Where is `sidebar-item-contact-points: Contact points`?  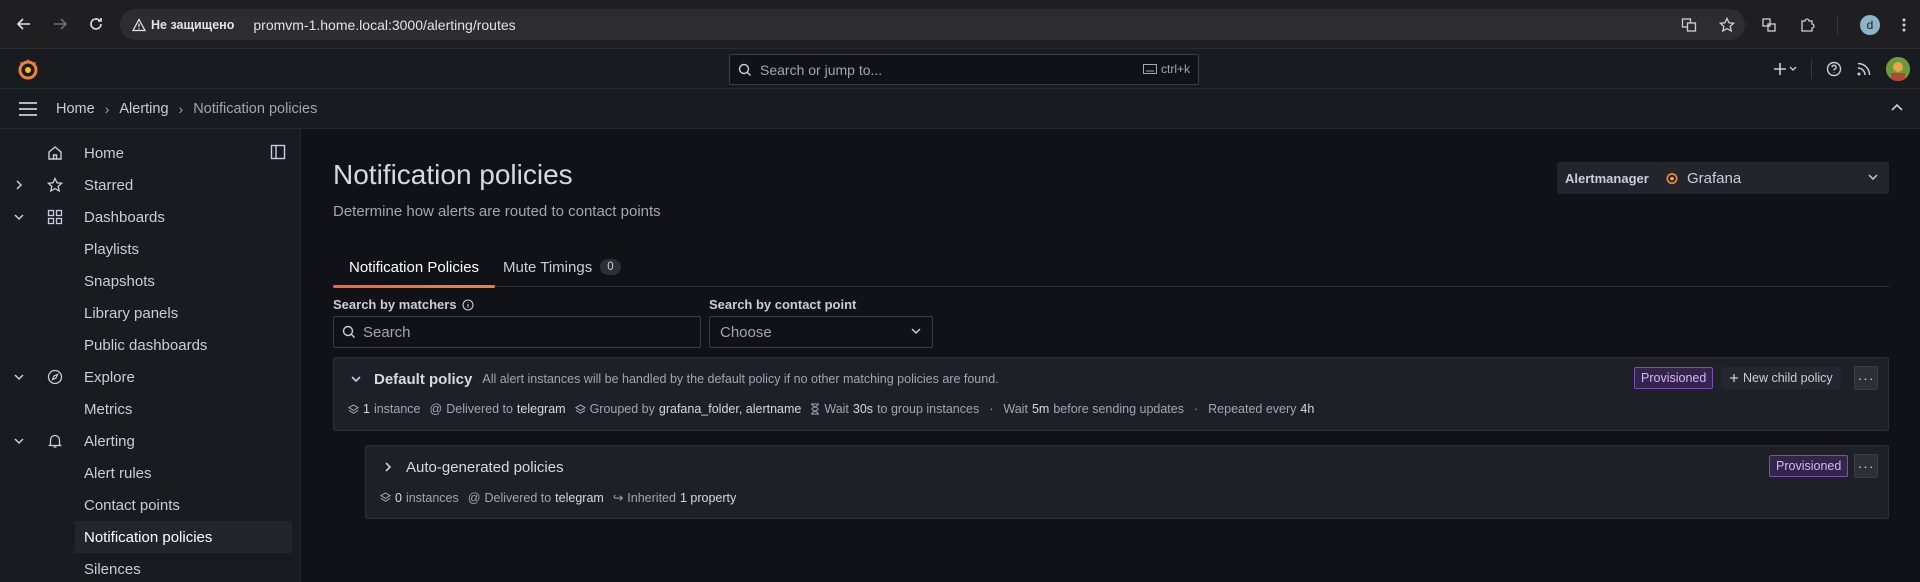
sidebar-item-contact-points: Contact points is located at coordinates (150, 505).